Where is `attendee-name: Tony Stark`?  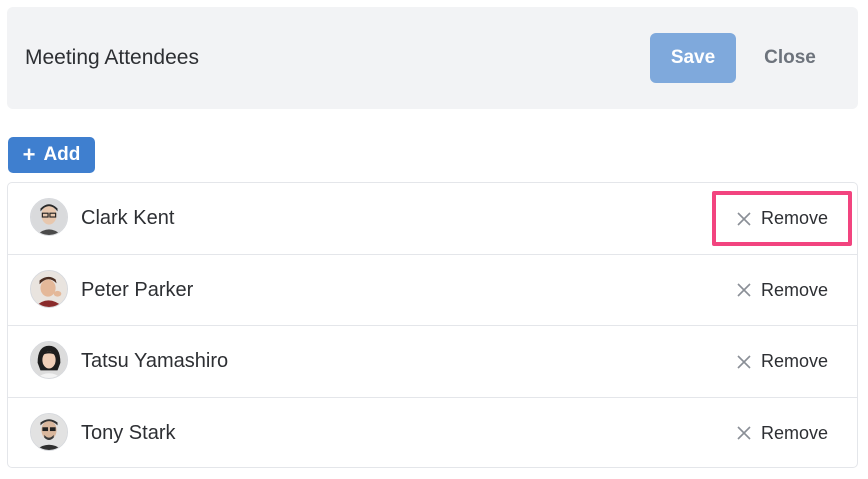 attendee-name: Tony Stark is located at coordinates (128, 432).